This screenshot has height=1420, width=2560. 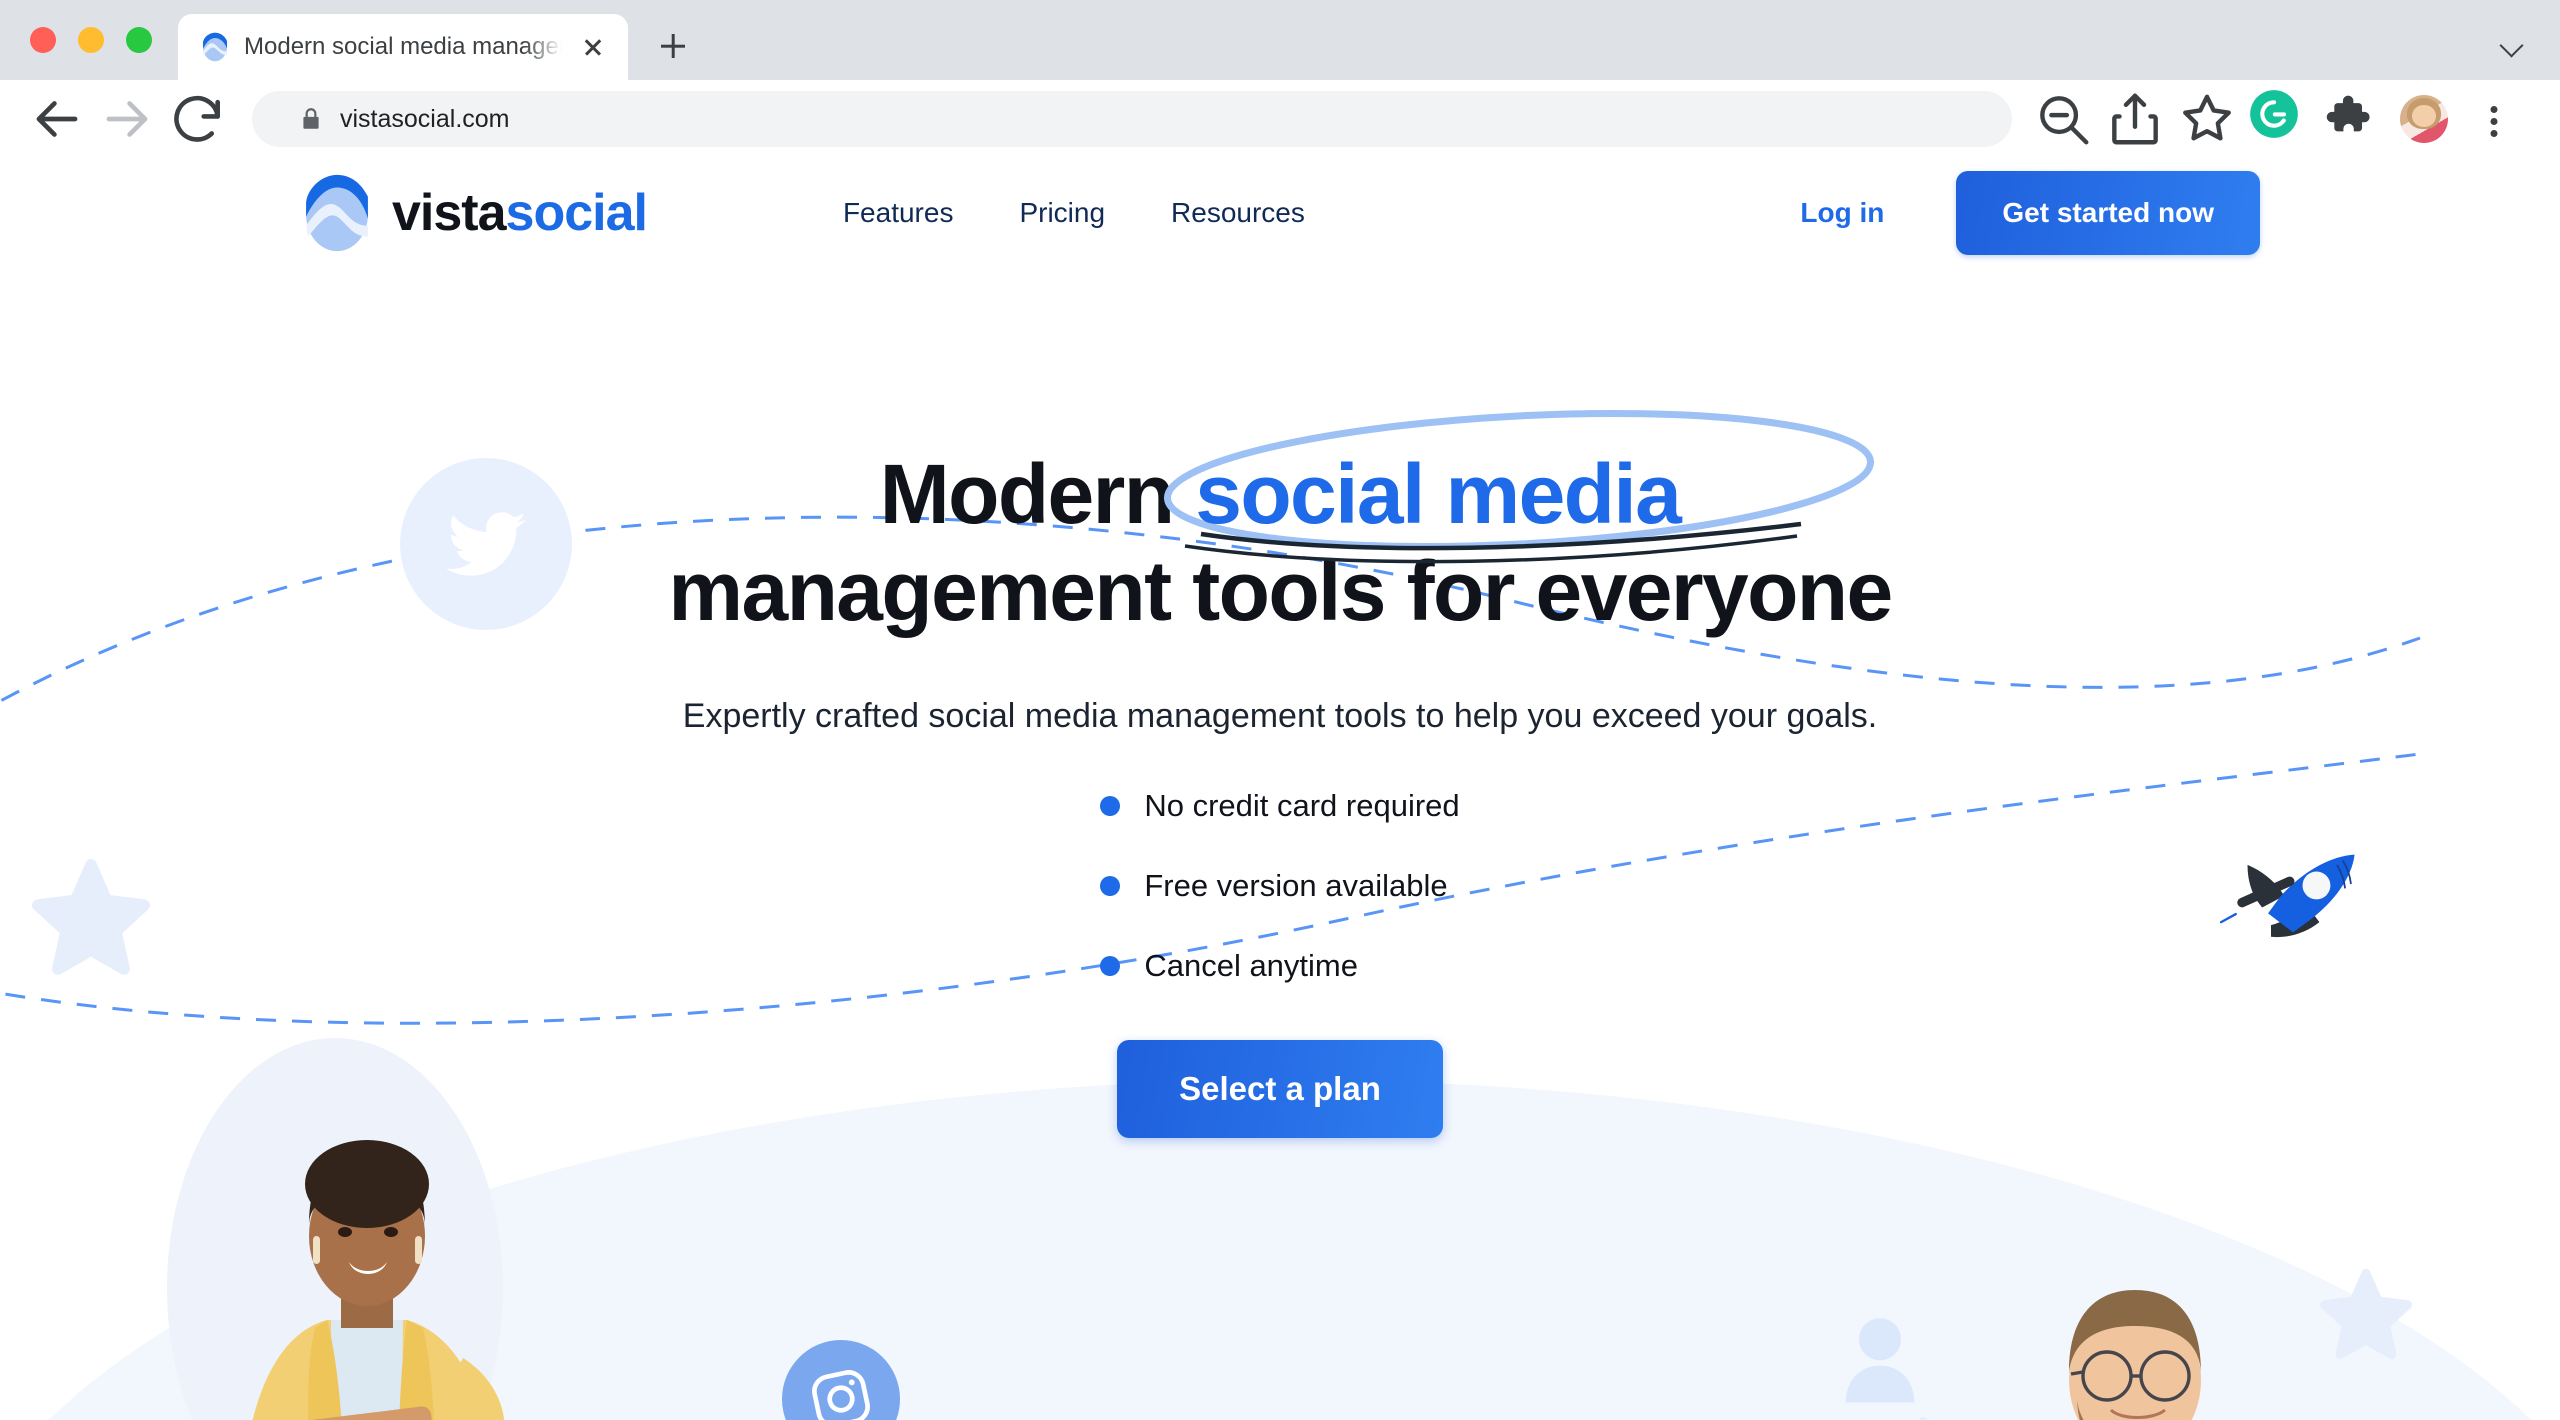 What do you see at coordinates (1037, 494) in the screenshot?
I see `headline-pre: Modern` at bounding box center [1037, 494].